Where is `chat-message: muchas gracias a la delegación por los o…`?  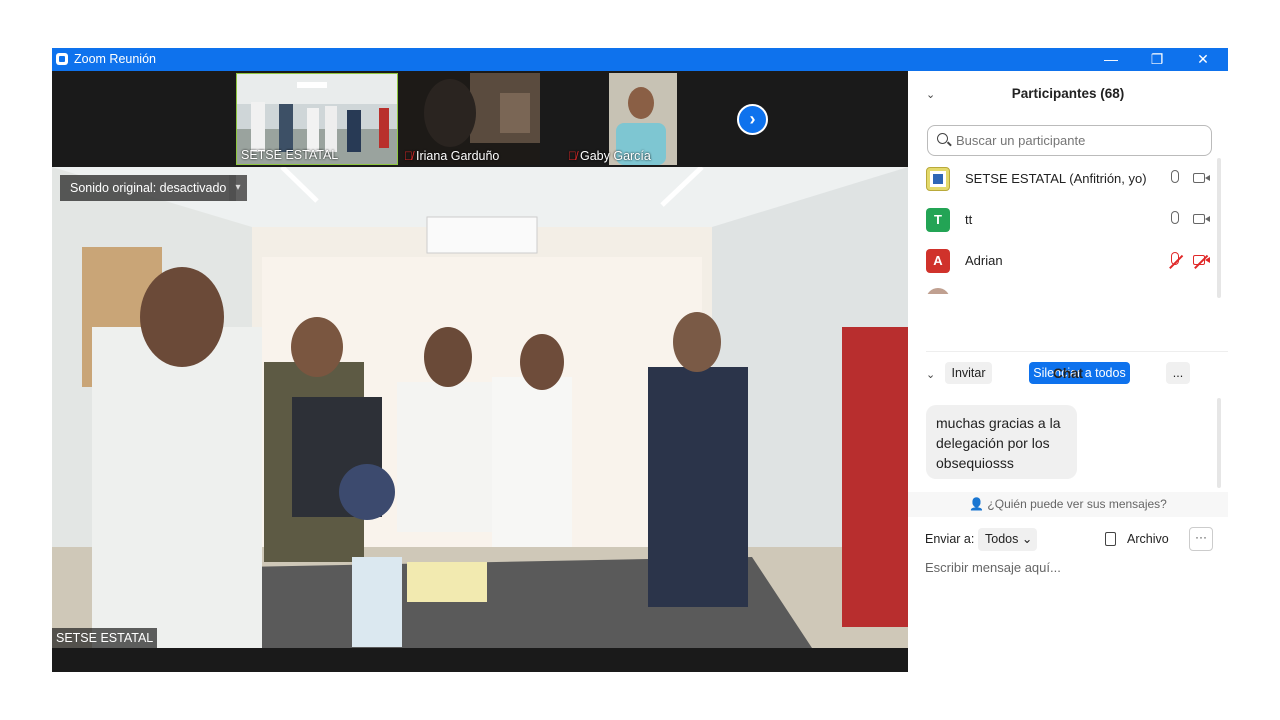
chat-message: muchas gracias a la delegación por los o… is located at coordinates (1001, 442).